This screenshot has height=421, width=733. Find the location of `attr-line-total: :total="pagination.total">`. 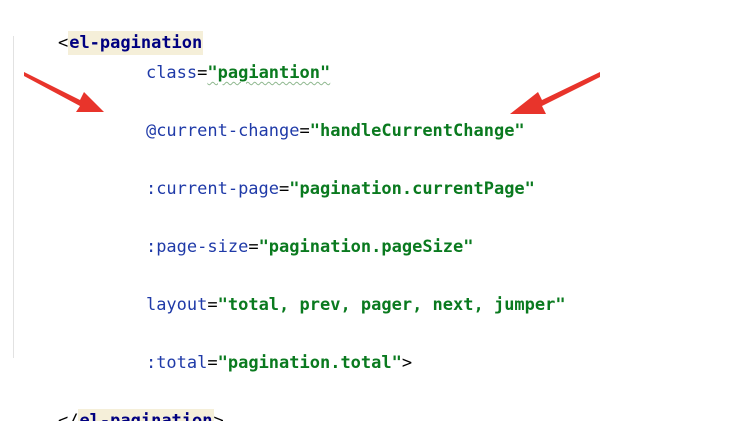

attr-line-total: :total="pagination.total"> is located at coordinates (258, 351).